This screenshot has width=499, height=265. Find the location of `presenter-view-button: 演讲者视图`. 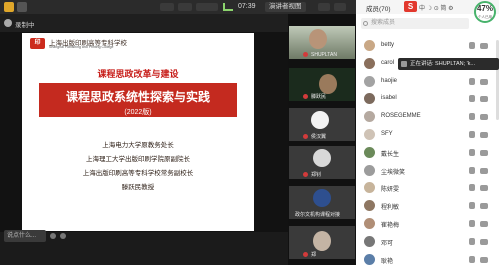

presenter-view-button: 演讲者视图 is located at coordinates (285, 7).